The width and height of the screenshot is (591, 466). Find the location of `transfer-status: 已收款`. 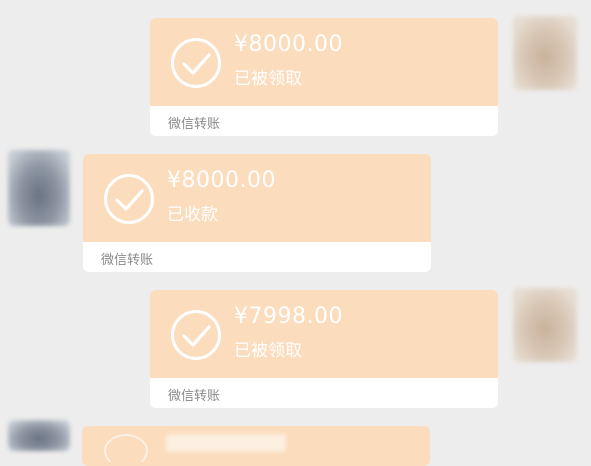

transfer-status: 已收款 is located at coordinates (192, 215).